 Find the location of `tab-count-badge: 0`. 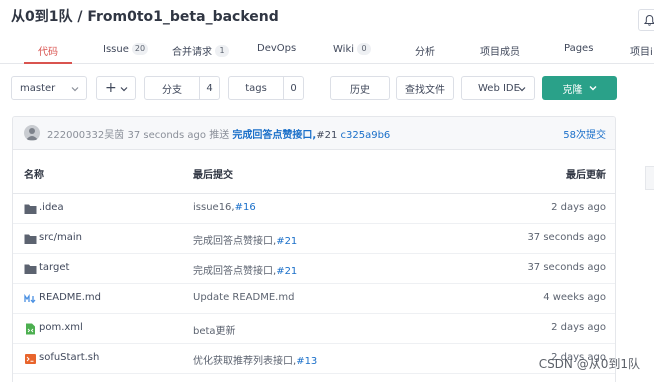

tab-count-badge: 0 is located at coordinates (364, 49).